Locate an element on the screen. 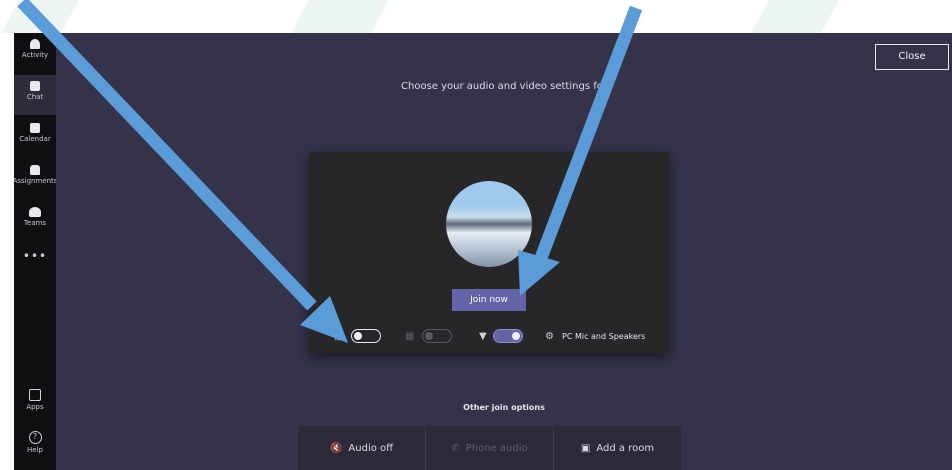  camera-off-icon: ◫ is located at coordinates (339, 336).